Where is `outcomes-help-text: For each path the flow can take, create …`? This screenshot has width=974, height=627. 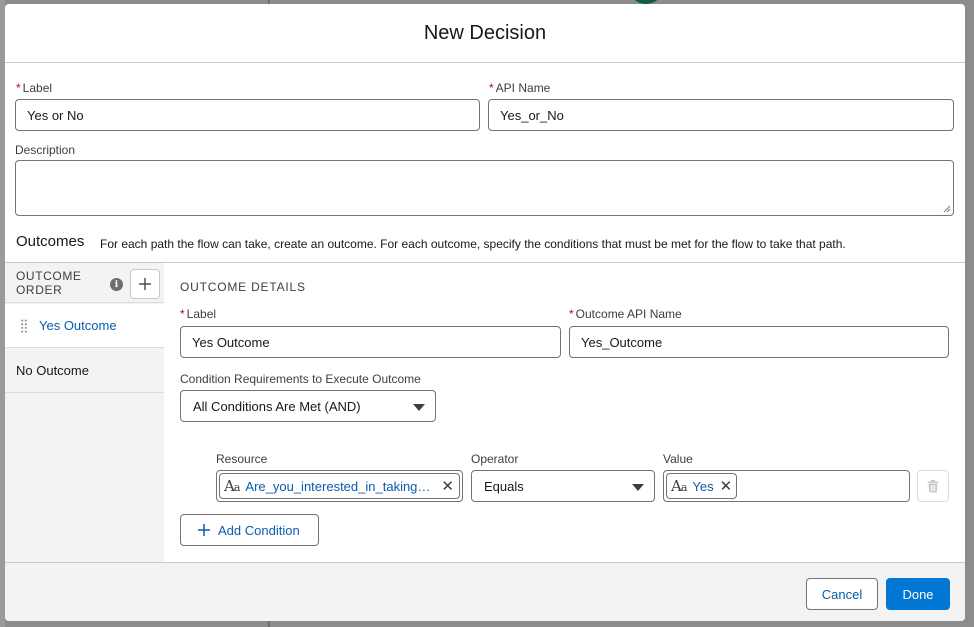 outcomes-help-text: For each path the flow can take, create … is located at coordinates (473, 244).